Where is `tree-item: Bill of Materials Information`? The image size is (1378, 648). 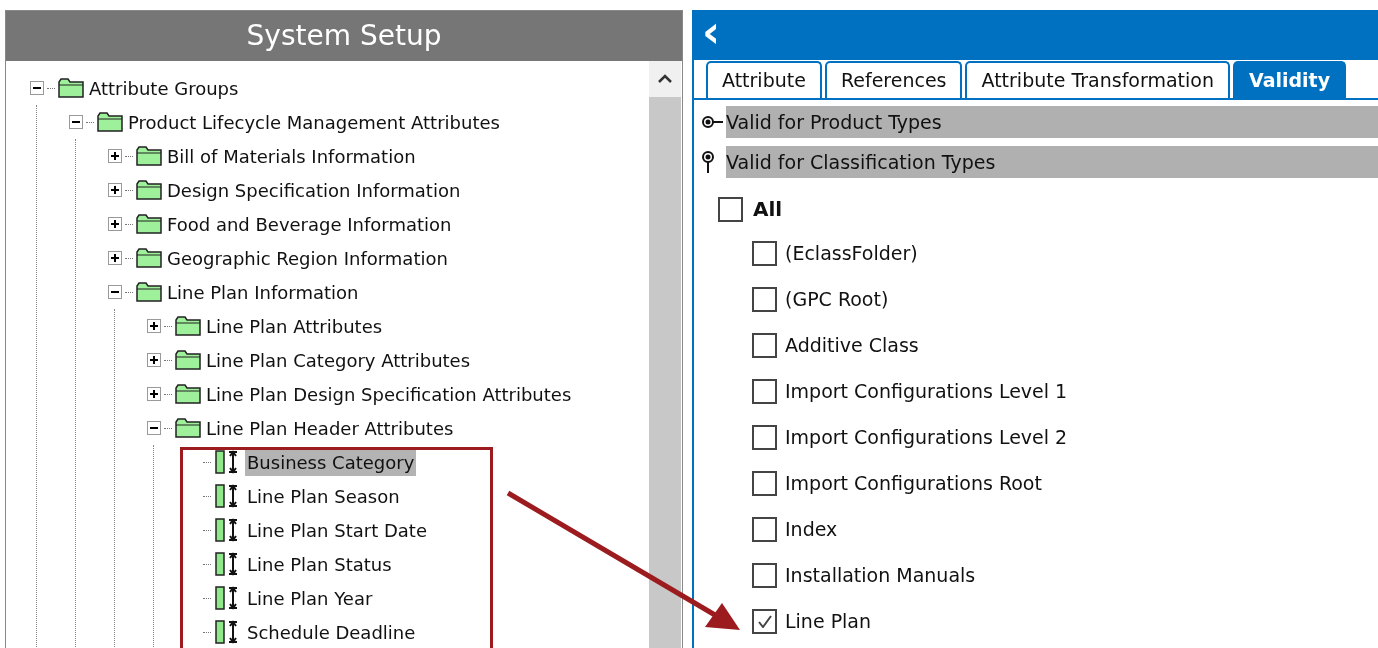 tree-item: Bill of Materials Information is located at coordinates (291, 156).